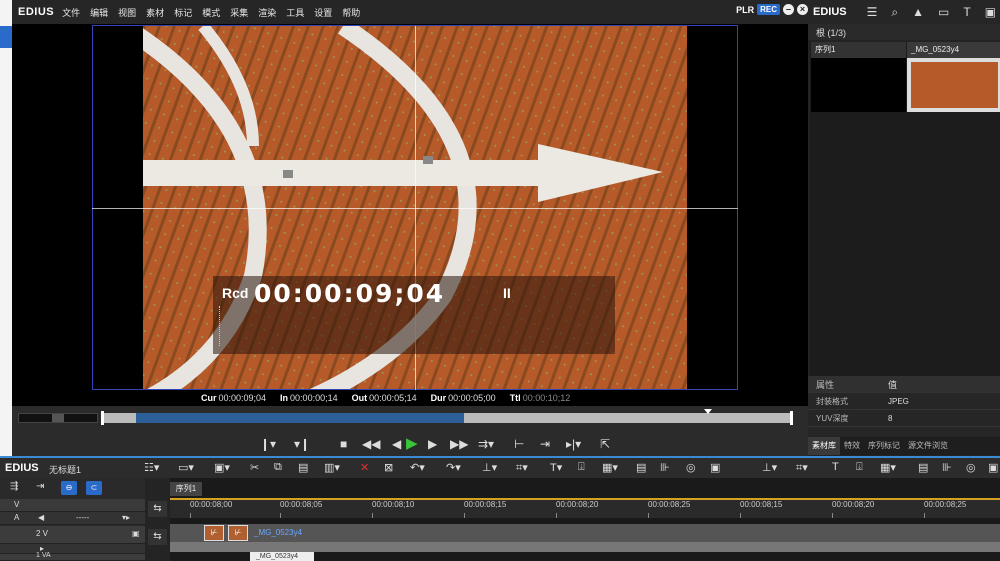  Describe the element at coordinates (14, 486) in the screenshot. I see `track-mode-icon: ⇶` at that location.